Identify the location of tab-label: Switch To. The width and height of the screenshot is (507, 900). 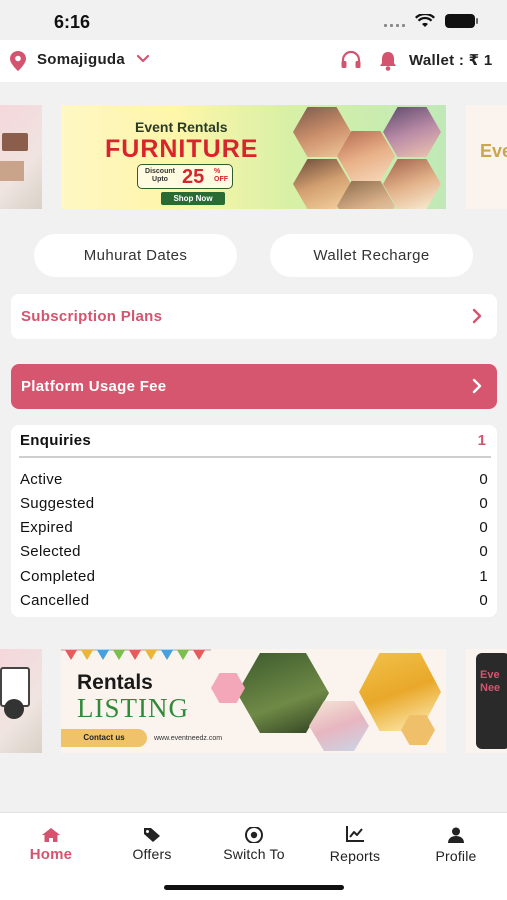
(254, 854).